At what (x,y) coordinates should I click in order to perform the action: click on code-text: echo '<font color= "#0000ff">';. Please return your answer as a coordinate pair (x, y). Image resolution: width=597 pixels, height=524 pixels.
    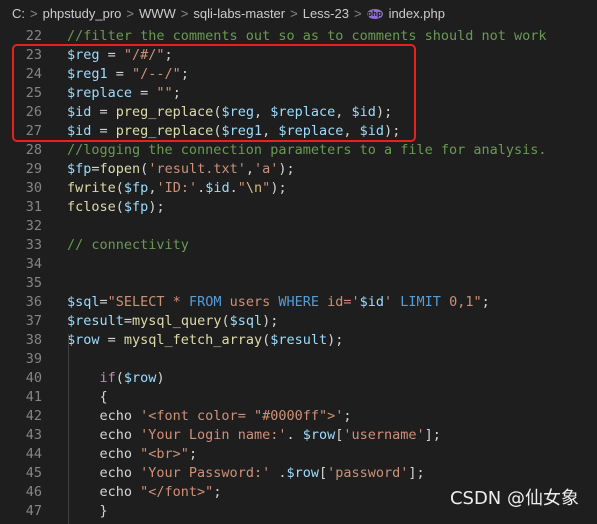
    Looking at the image, I should click on (209, 416).